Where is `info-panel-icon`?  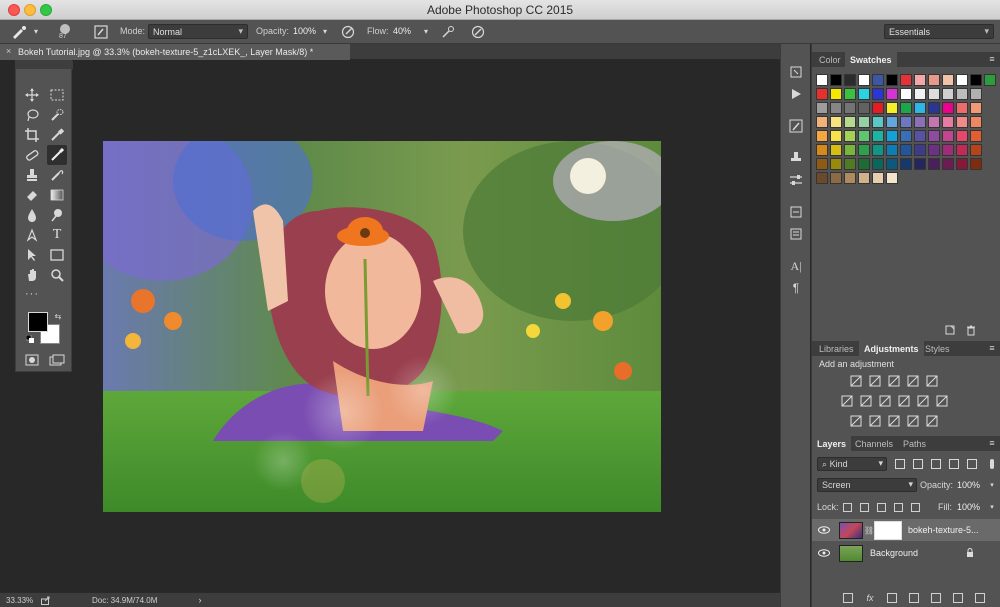
info-panel-icon is located at coordinates (796, 234).